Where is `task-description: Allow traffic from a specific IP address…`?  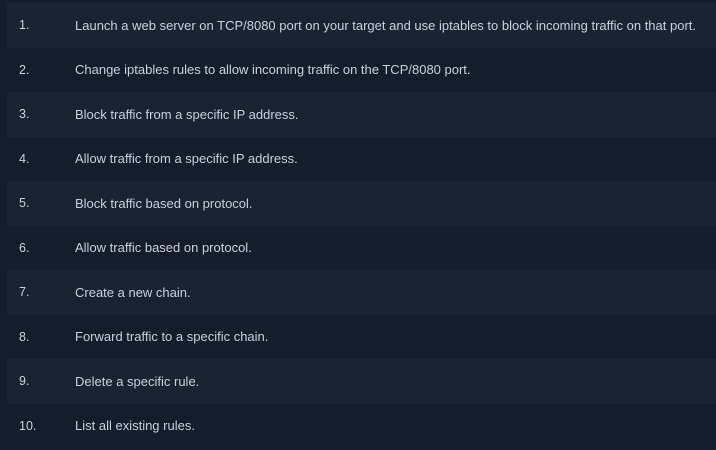
task-description: Allow traffic from a specific IP address… is located at coordinates (186, 159).